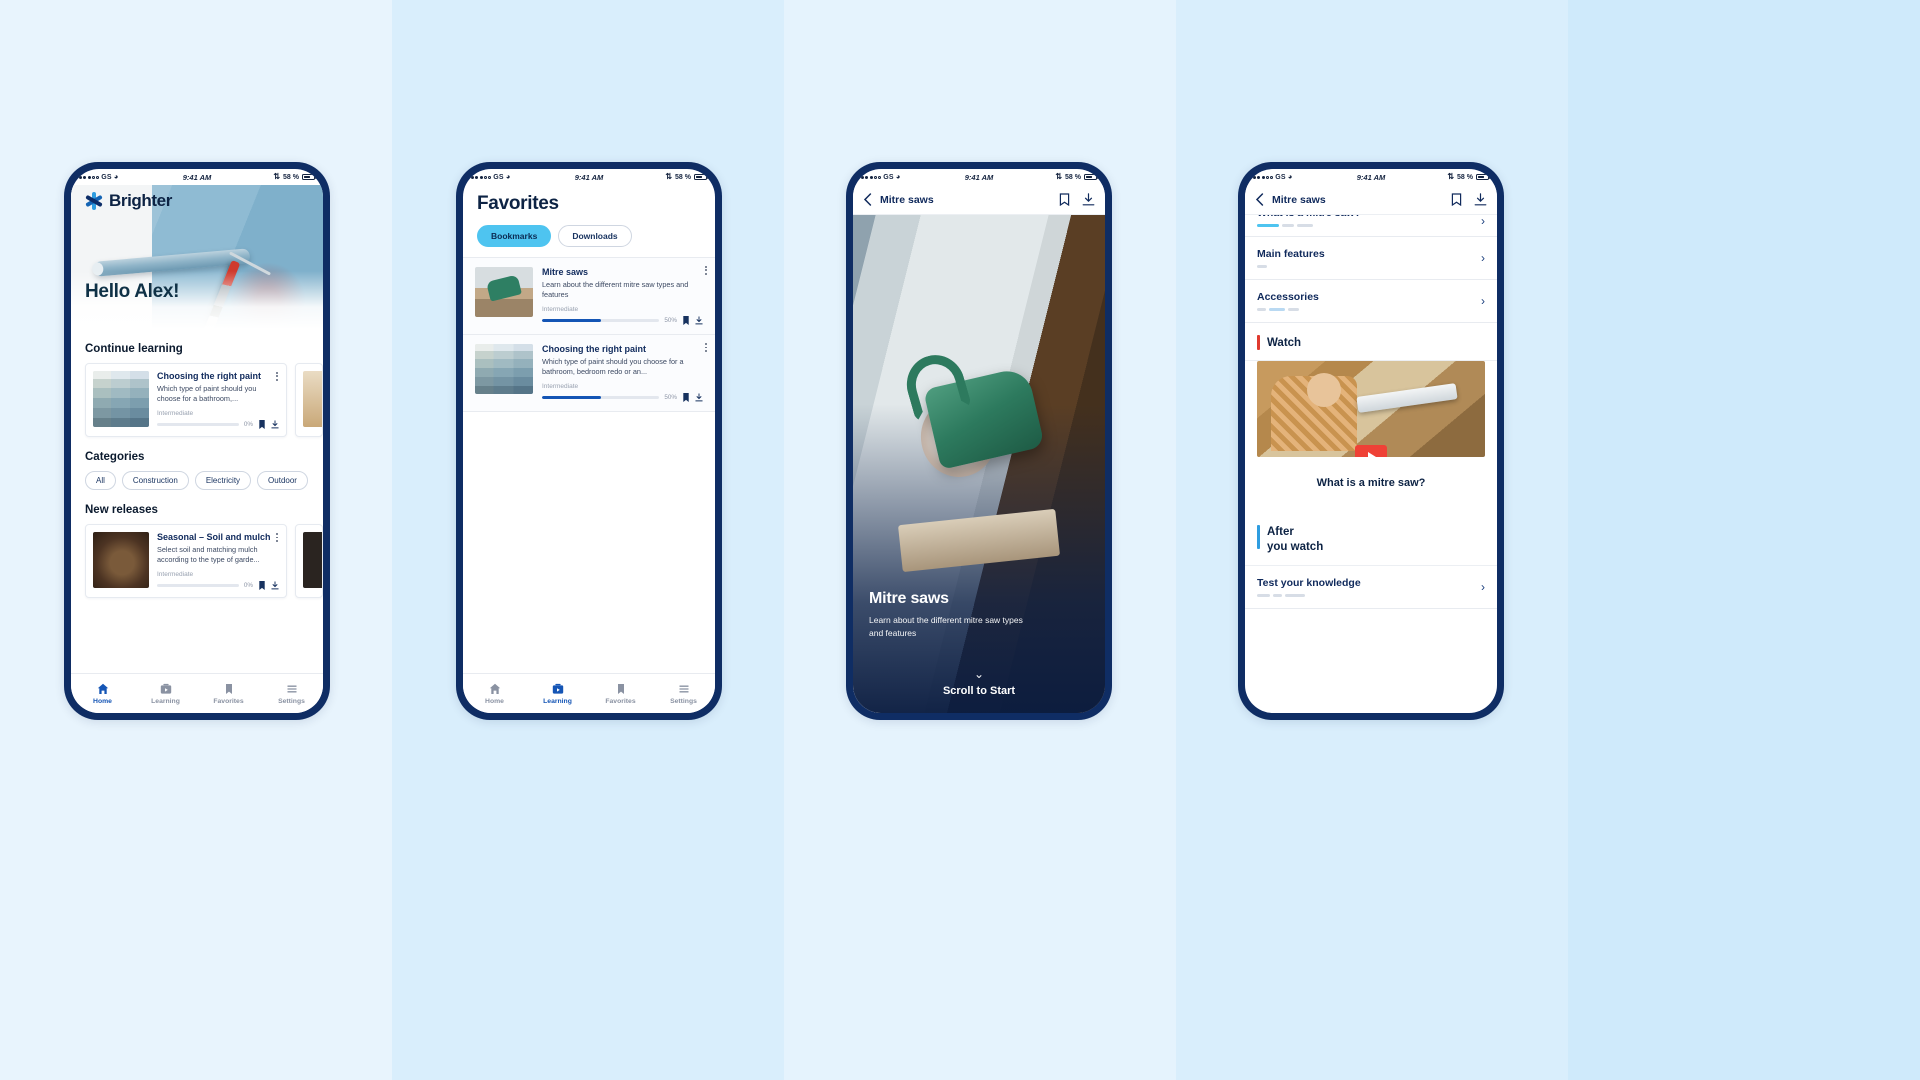 Image resolution: width=1920 pixels, height=1080 pixels. Describe the element at coordinates (309, 561) in the screenshot. I see `release-card-next` at that location.